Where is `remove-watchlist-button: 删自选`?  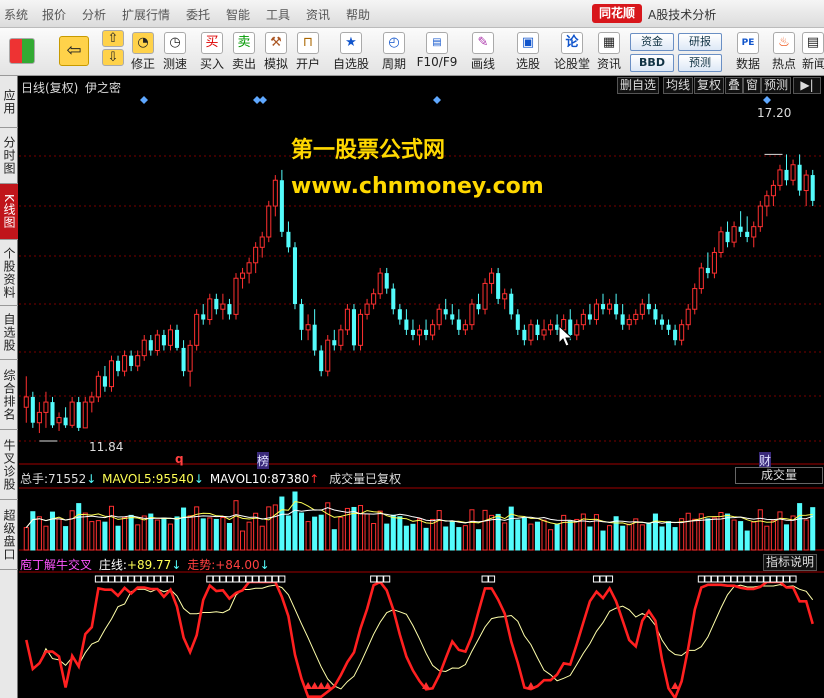
remove-watchlist-button: 删自选 is located at coordinates (638, 85).